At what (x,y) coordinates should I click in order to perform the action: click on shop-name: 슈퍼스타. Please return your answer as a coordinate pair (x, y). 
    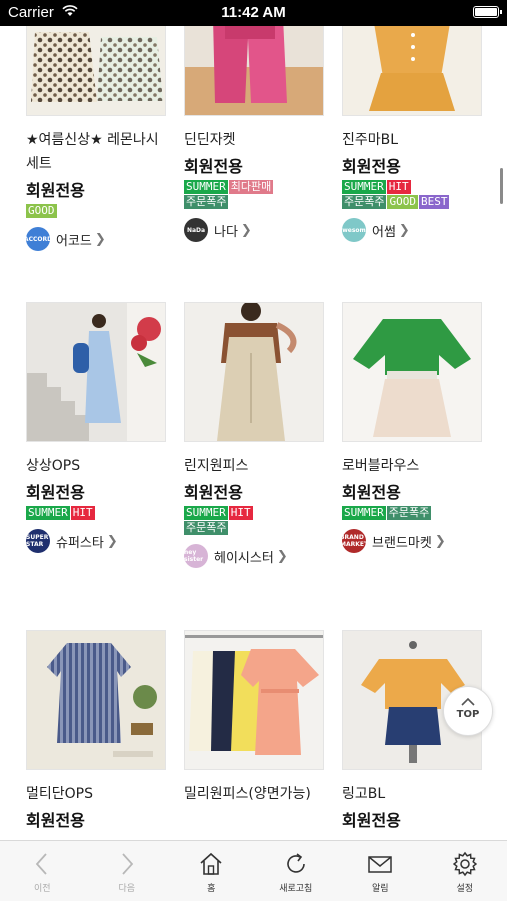
    Looking at the image, I should click on (80, 541).